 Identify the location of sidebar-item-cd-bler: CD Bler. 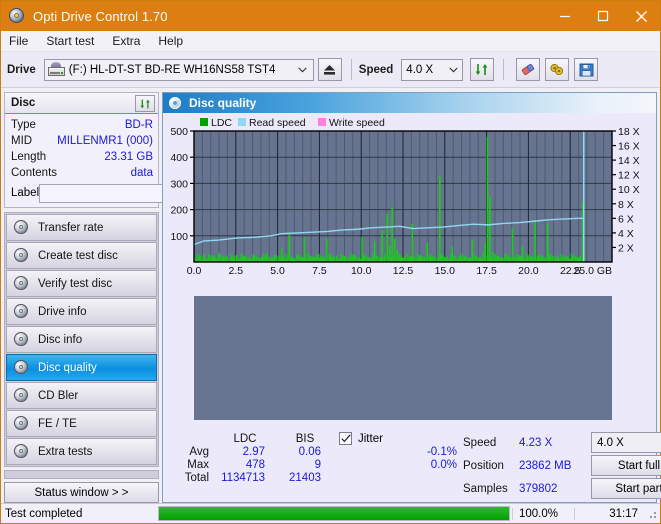
(81, 395).